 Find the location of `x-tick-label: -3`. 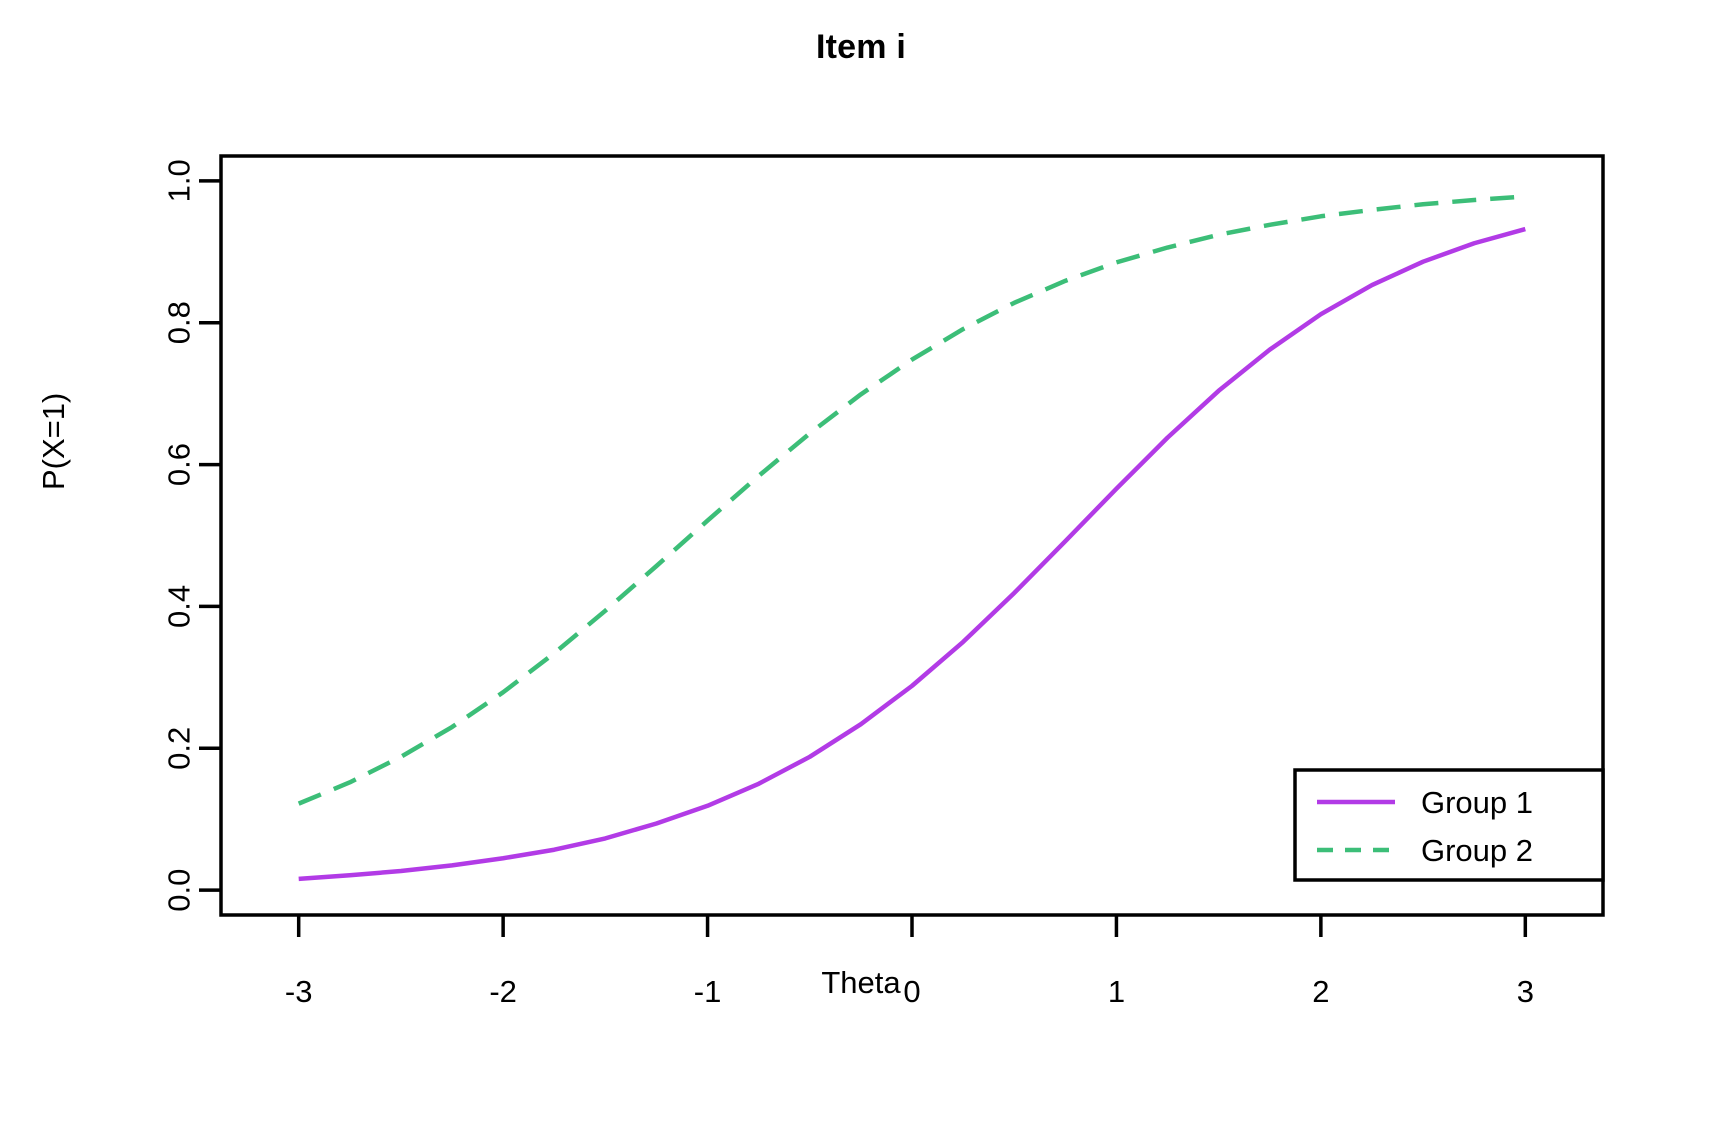

x-tick-label: -3 is located at coordinates (299, 991).